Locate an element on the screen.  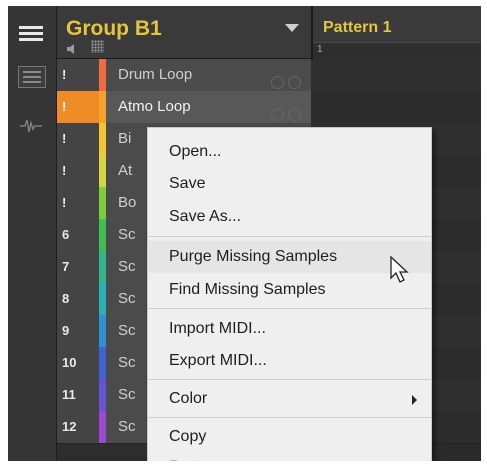
pattern-title: Pattern 1 is located at coordinates (357, 28).